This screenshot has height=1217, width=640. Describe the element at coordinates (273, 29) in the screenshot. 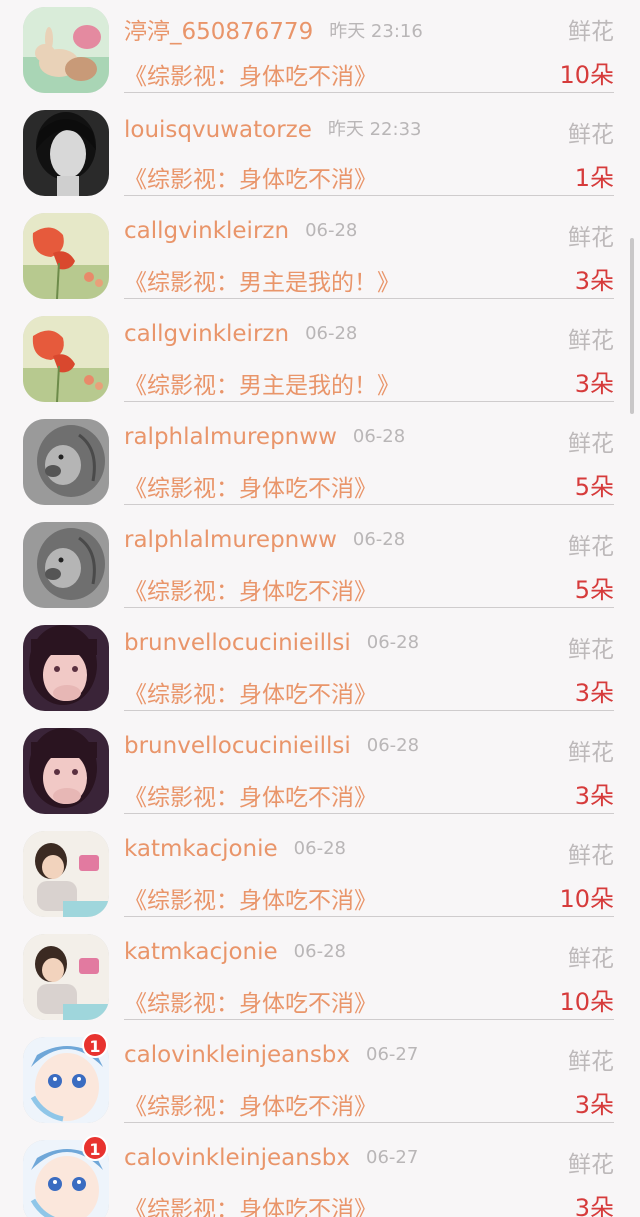

I see `user-name: 渟渟_650876779 昨天 23:16` at that location.